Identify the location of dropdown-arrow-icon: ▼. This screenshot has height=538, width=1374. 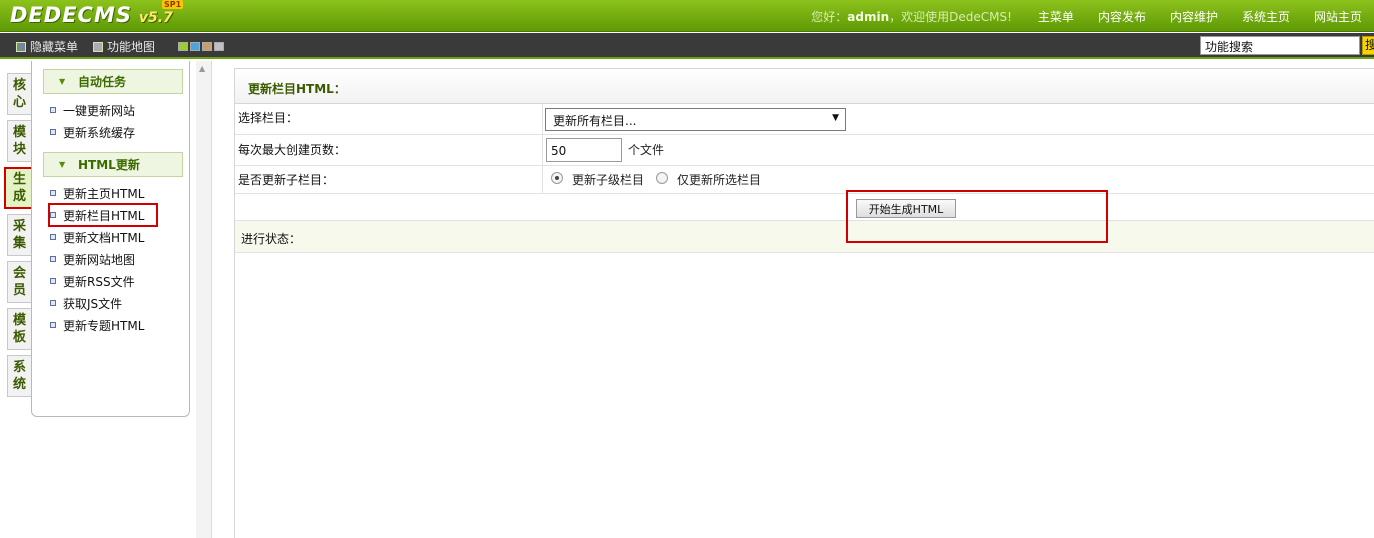
(835, 118).